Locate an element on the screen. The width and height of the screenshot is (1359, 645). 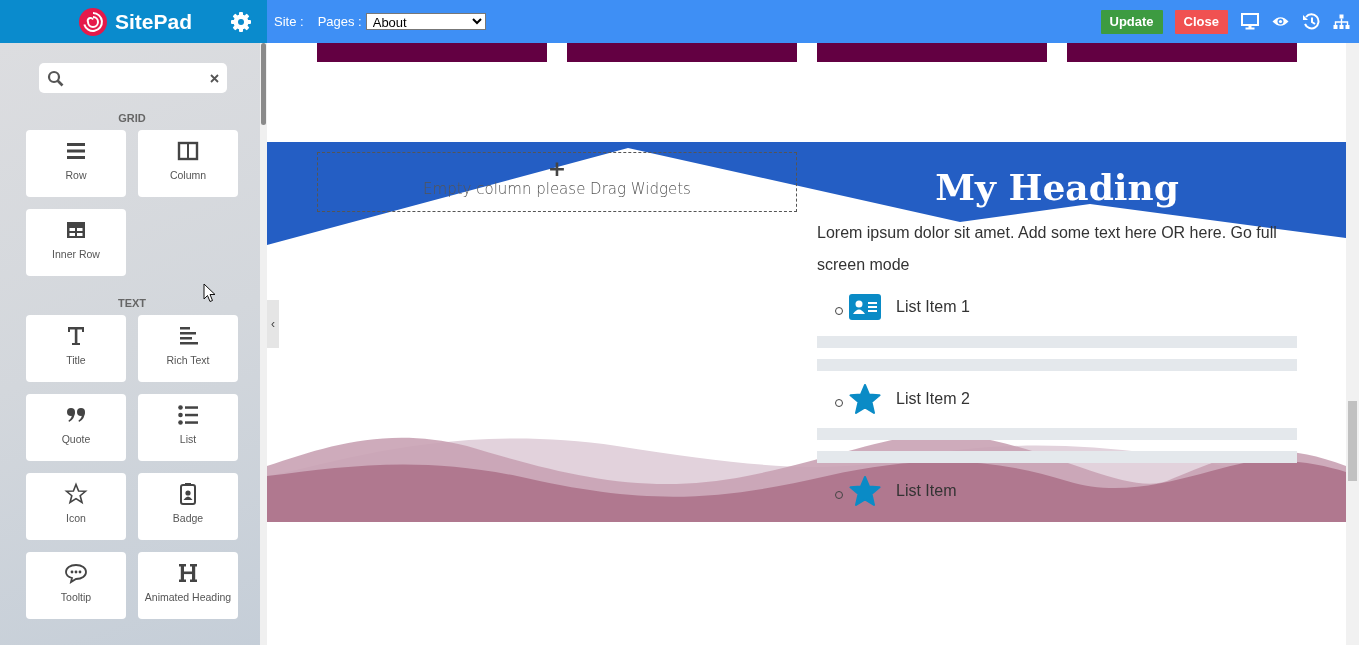
widget-card: Rich Text is located at coordinates (188, 348).